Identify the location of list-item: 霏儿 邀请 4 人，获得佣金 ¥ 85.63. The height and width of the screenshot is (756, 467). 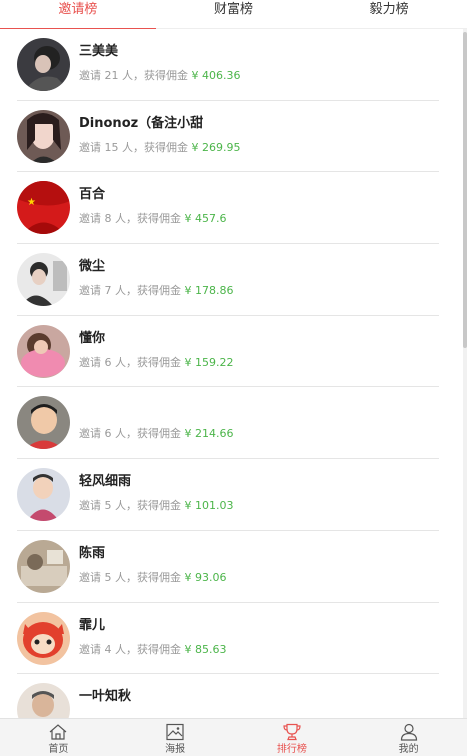
(233, 639).